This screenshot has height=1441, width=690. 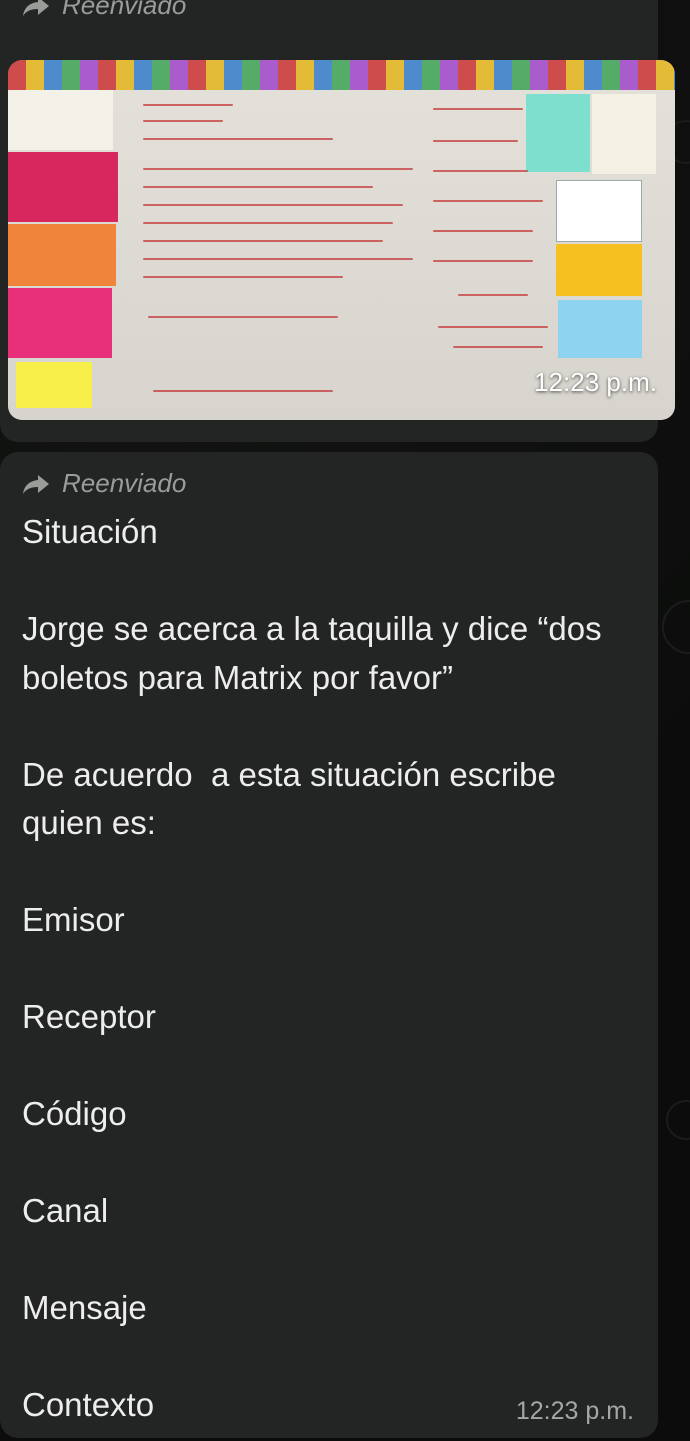 I want to click on poster-orange, so click(x=62, y=255).